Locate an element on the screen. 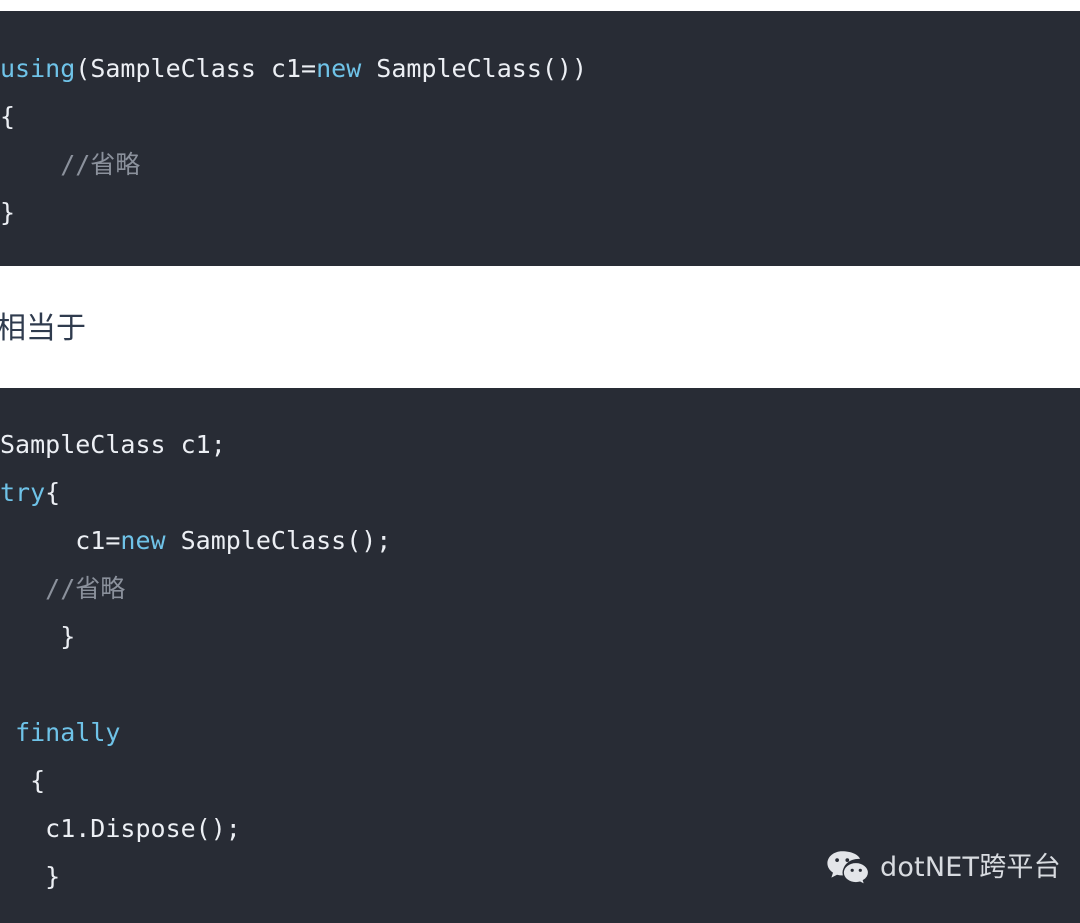 The width and height of the screenshot is (1080, 923). code-token-plain: (SampleClass c1= is located at coordinates (196, 68).